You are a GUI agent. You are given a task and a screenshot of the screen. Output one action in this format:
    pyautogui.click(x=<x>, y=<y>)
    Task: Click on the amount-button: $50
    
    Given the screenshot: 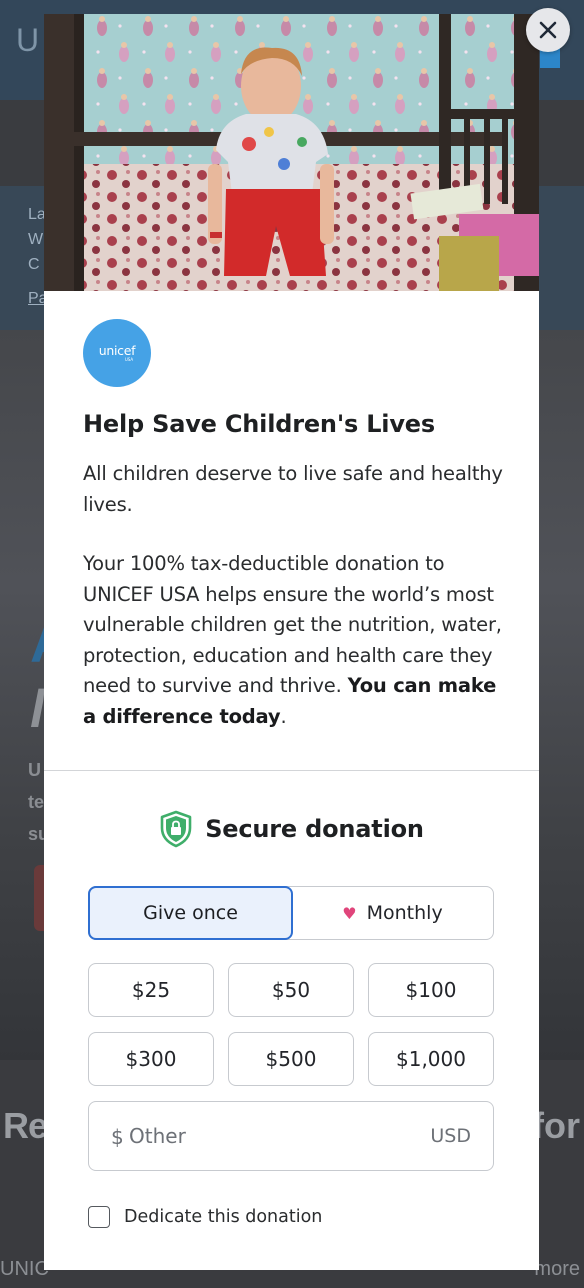 What is the action you would take?
    pyautogui.click(x=291, y=990)
    